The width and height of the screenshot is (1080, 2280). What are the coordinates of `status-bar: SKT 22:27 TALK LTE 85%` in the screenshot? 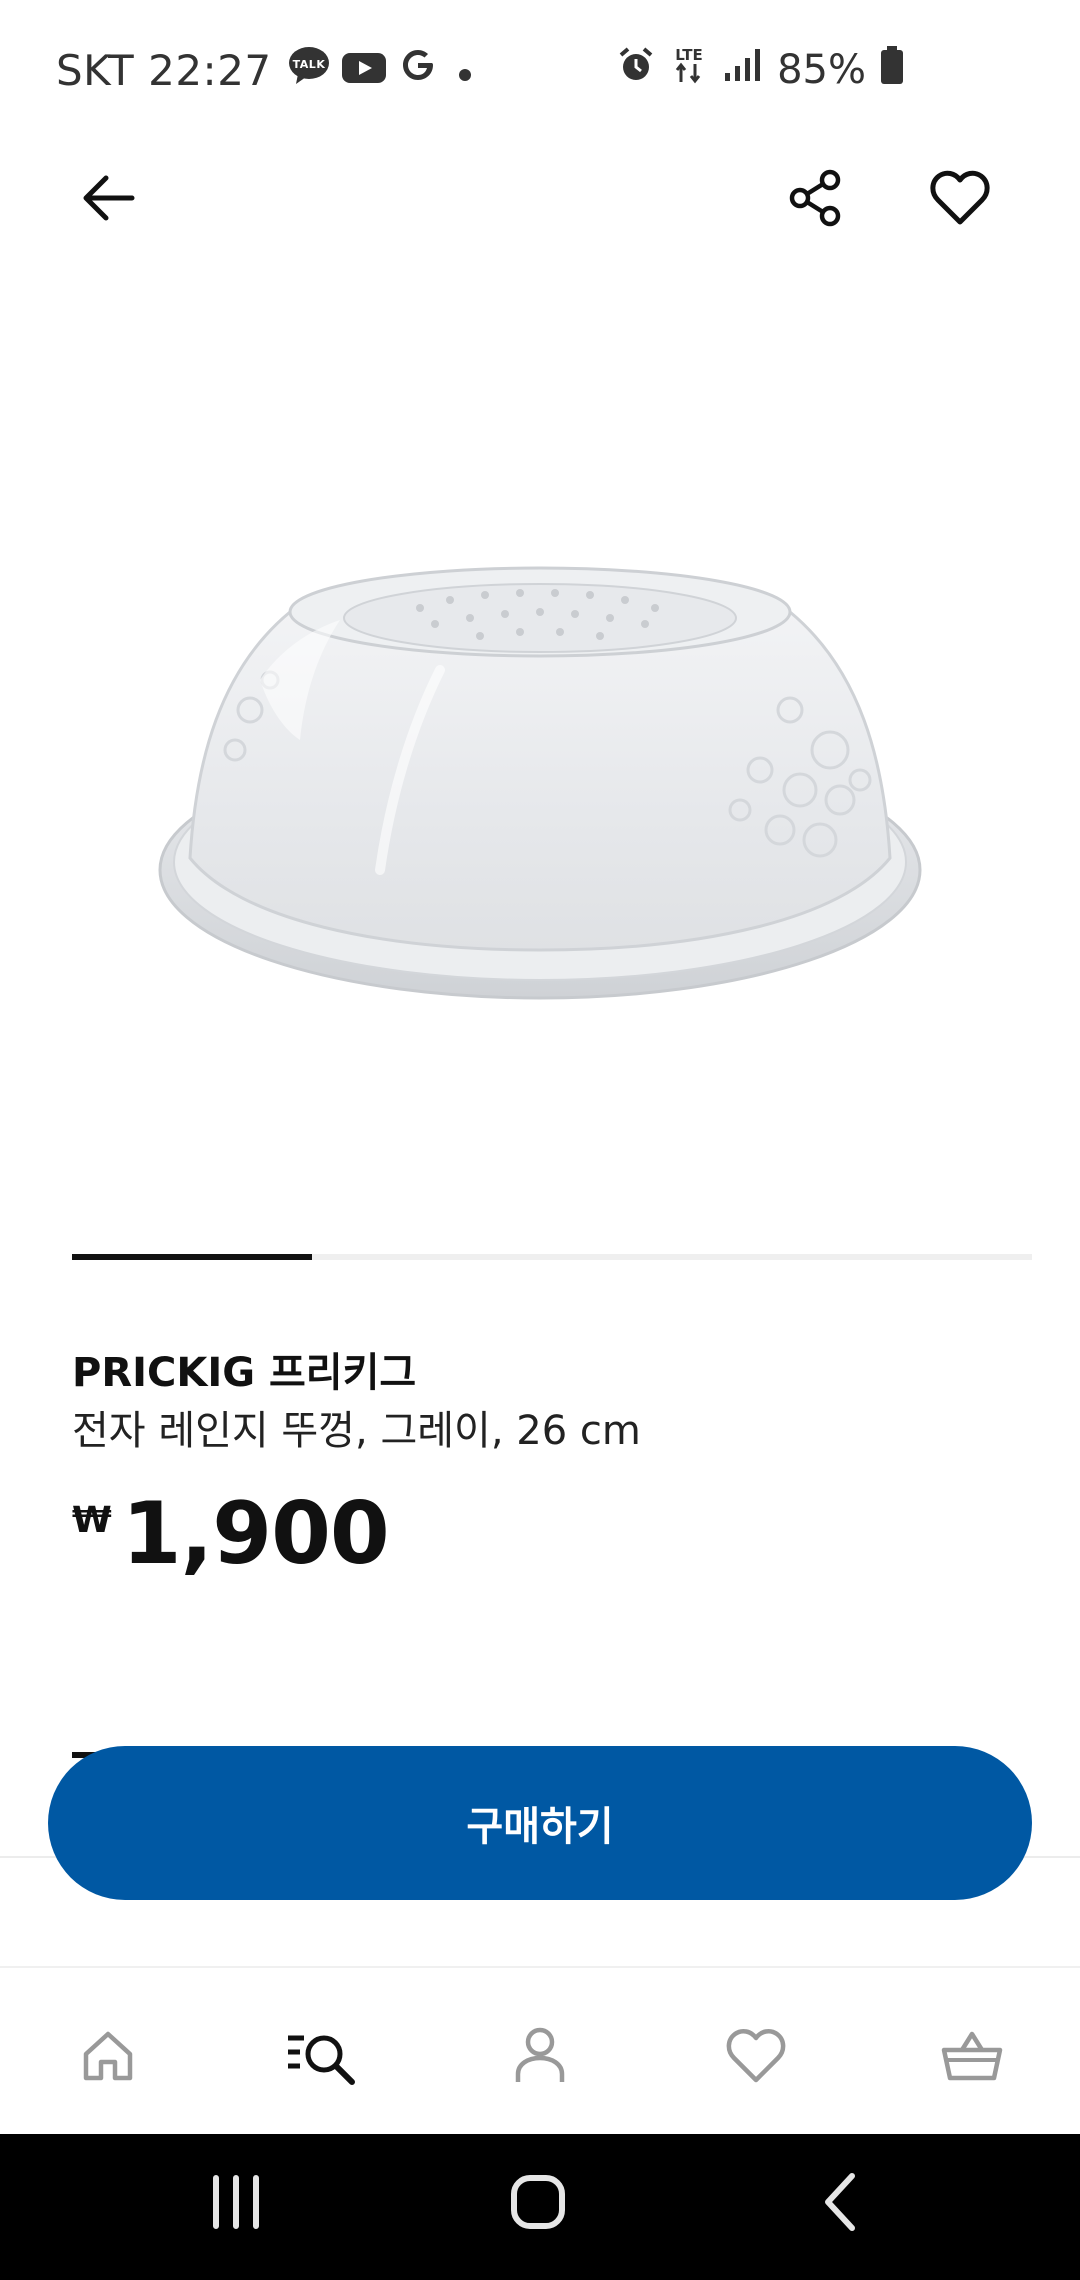 It's located at (540, 70).